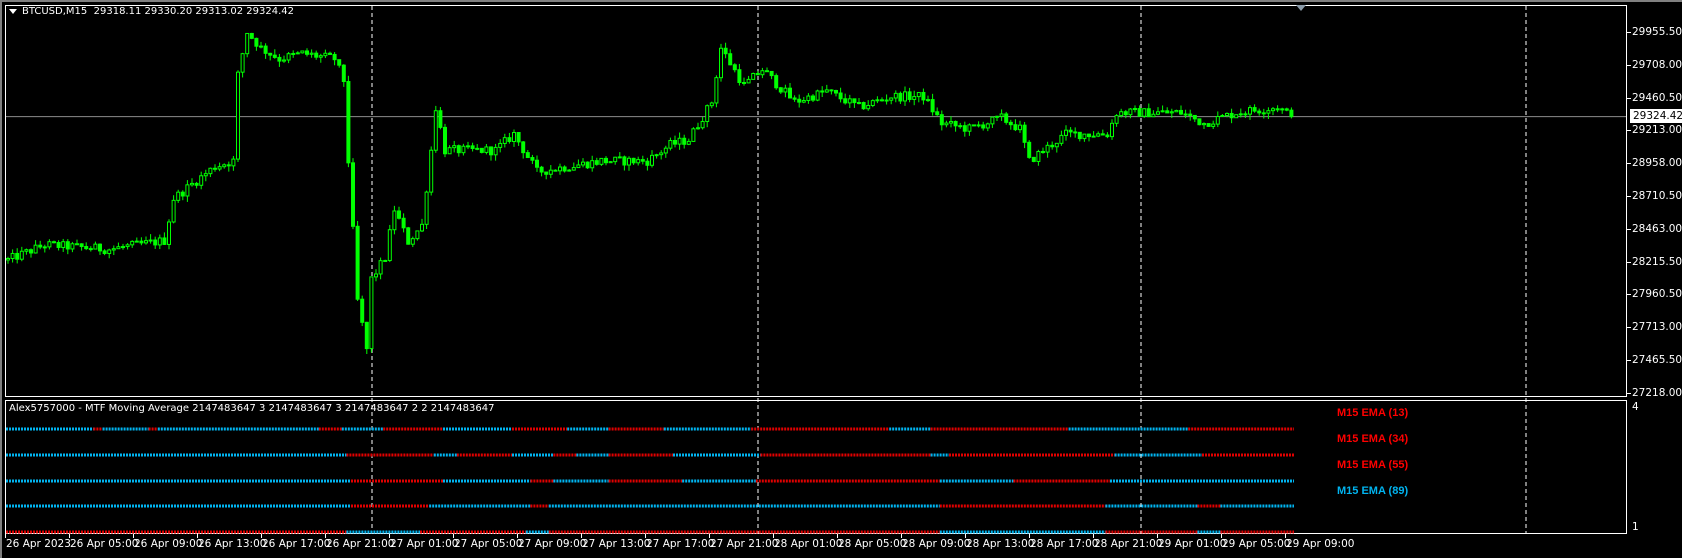  What do you see at coordinates (1063, 542) in the screenshot?
I see `time-tick: 28 Apr 17:00` at bounding box center [1063, 542].